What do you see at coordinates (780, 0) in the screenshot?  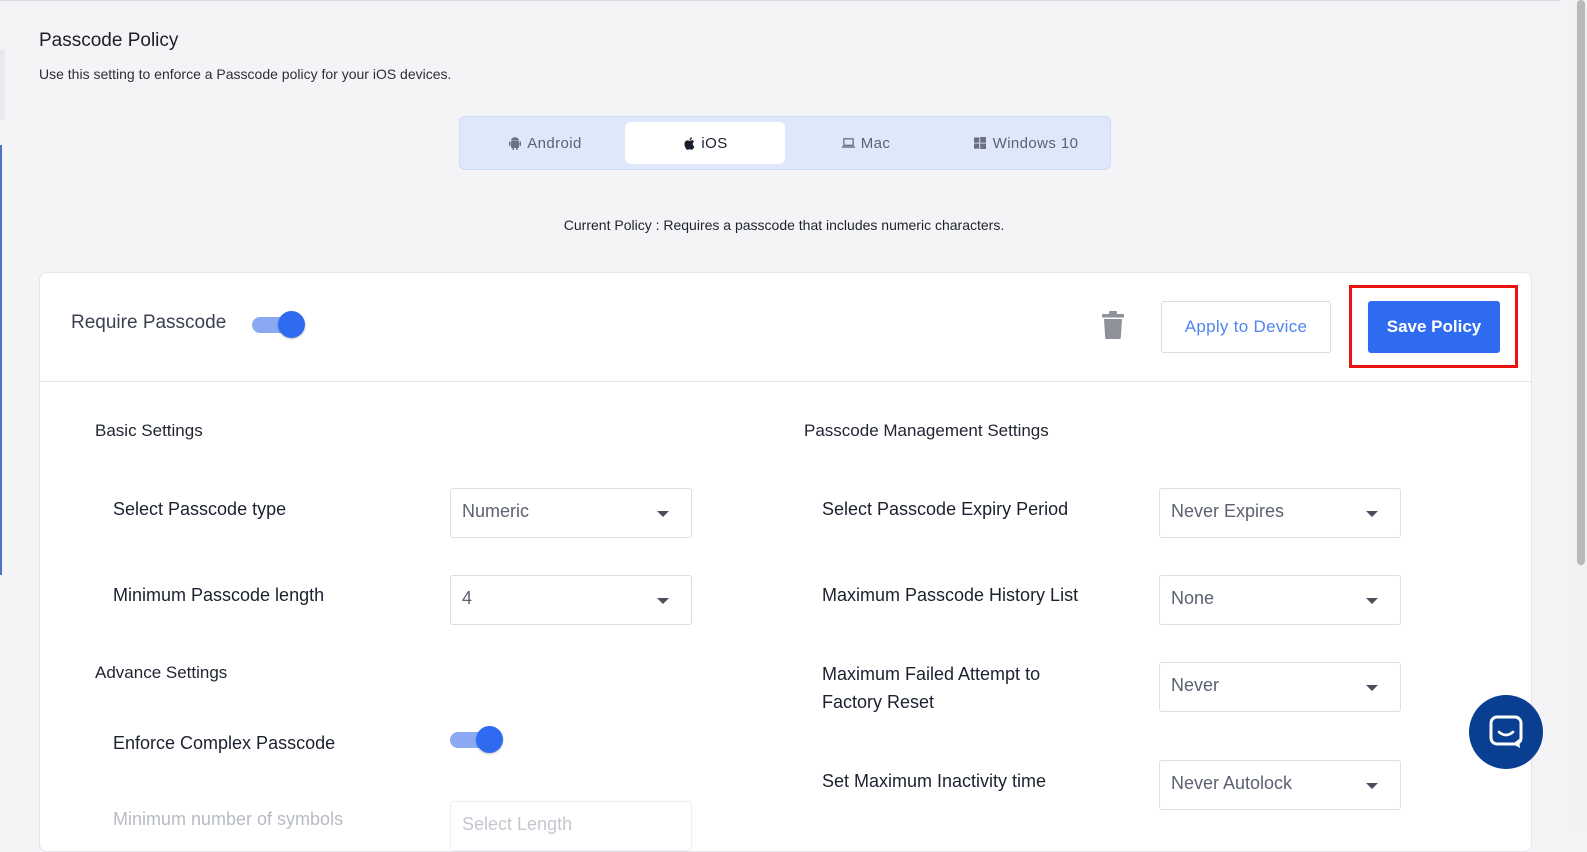 I see `top-divider` at bounding box center [780, 0].